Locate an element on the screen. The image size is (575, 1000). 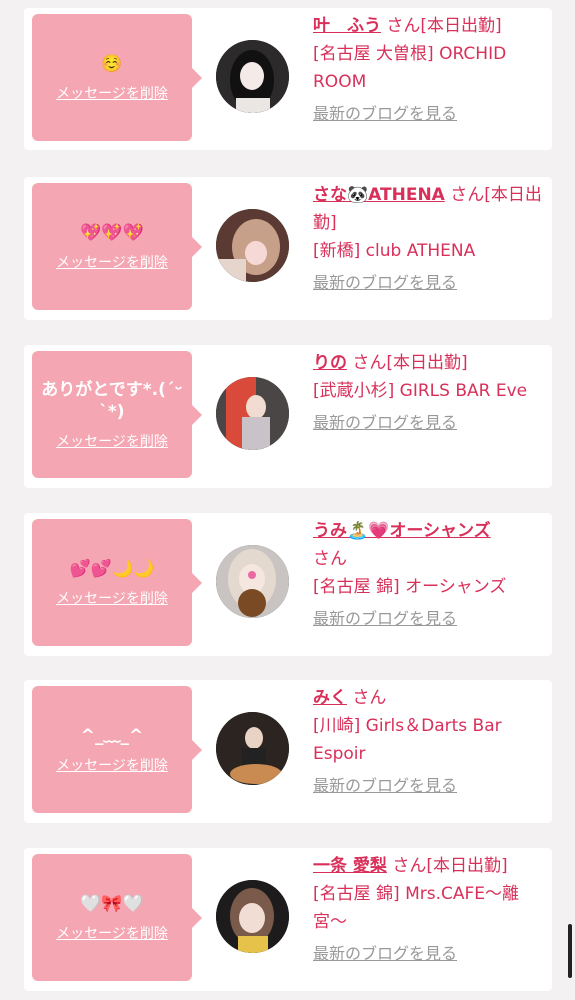
message-text: 🤍🎀🤍 is located at coordinates (112, 903).